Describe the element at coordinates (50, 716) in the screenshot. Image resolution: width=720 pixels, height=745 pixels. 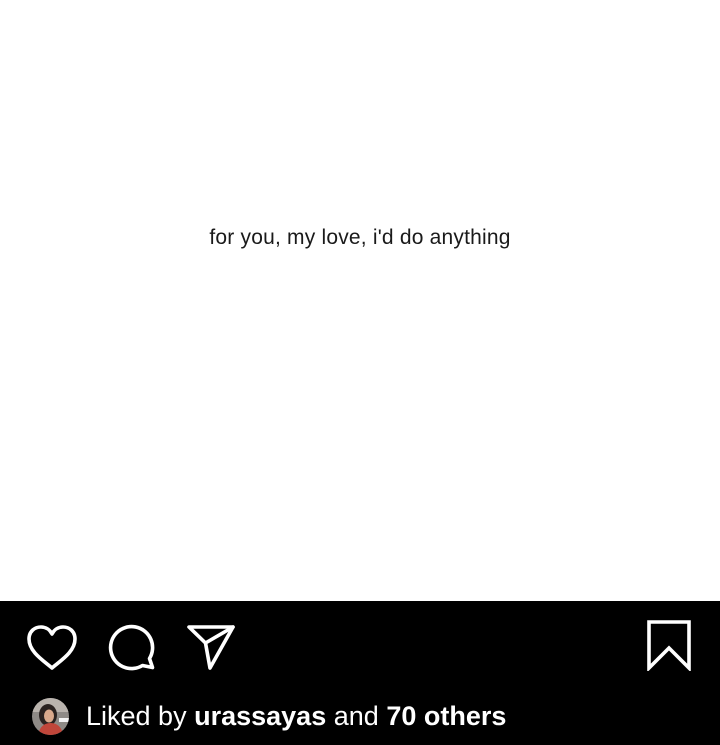
I see `avatar` at that location.